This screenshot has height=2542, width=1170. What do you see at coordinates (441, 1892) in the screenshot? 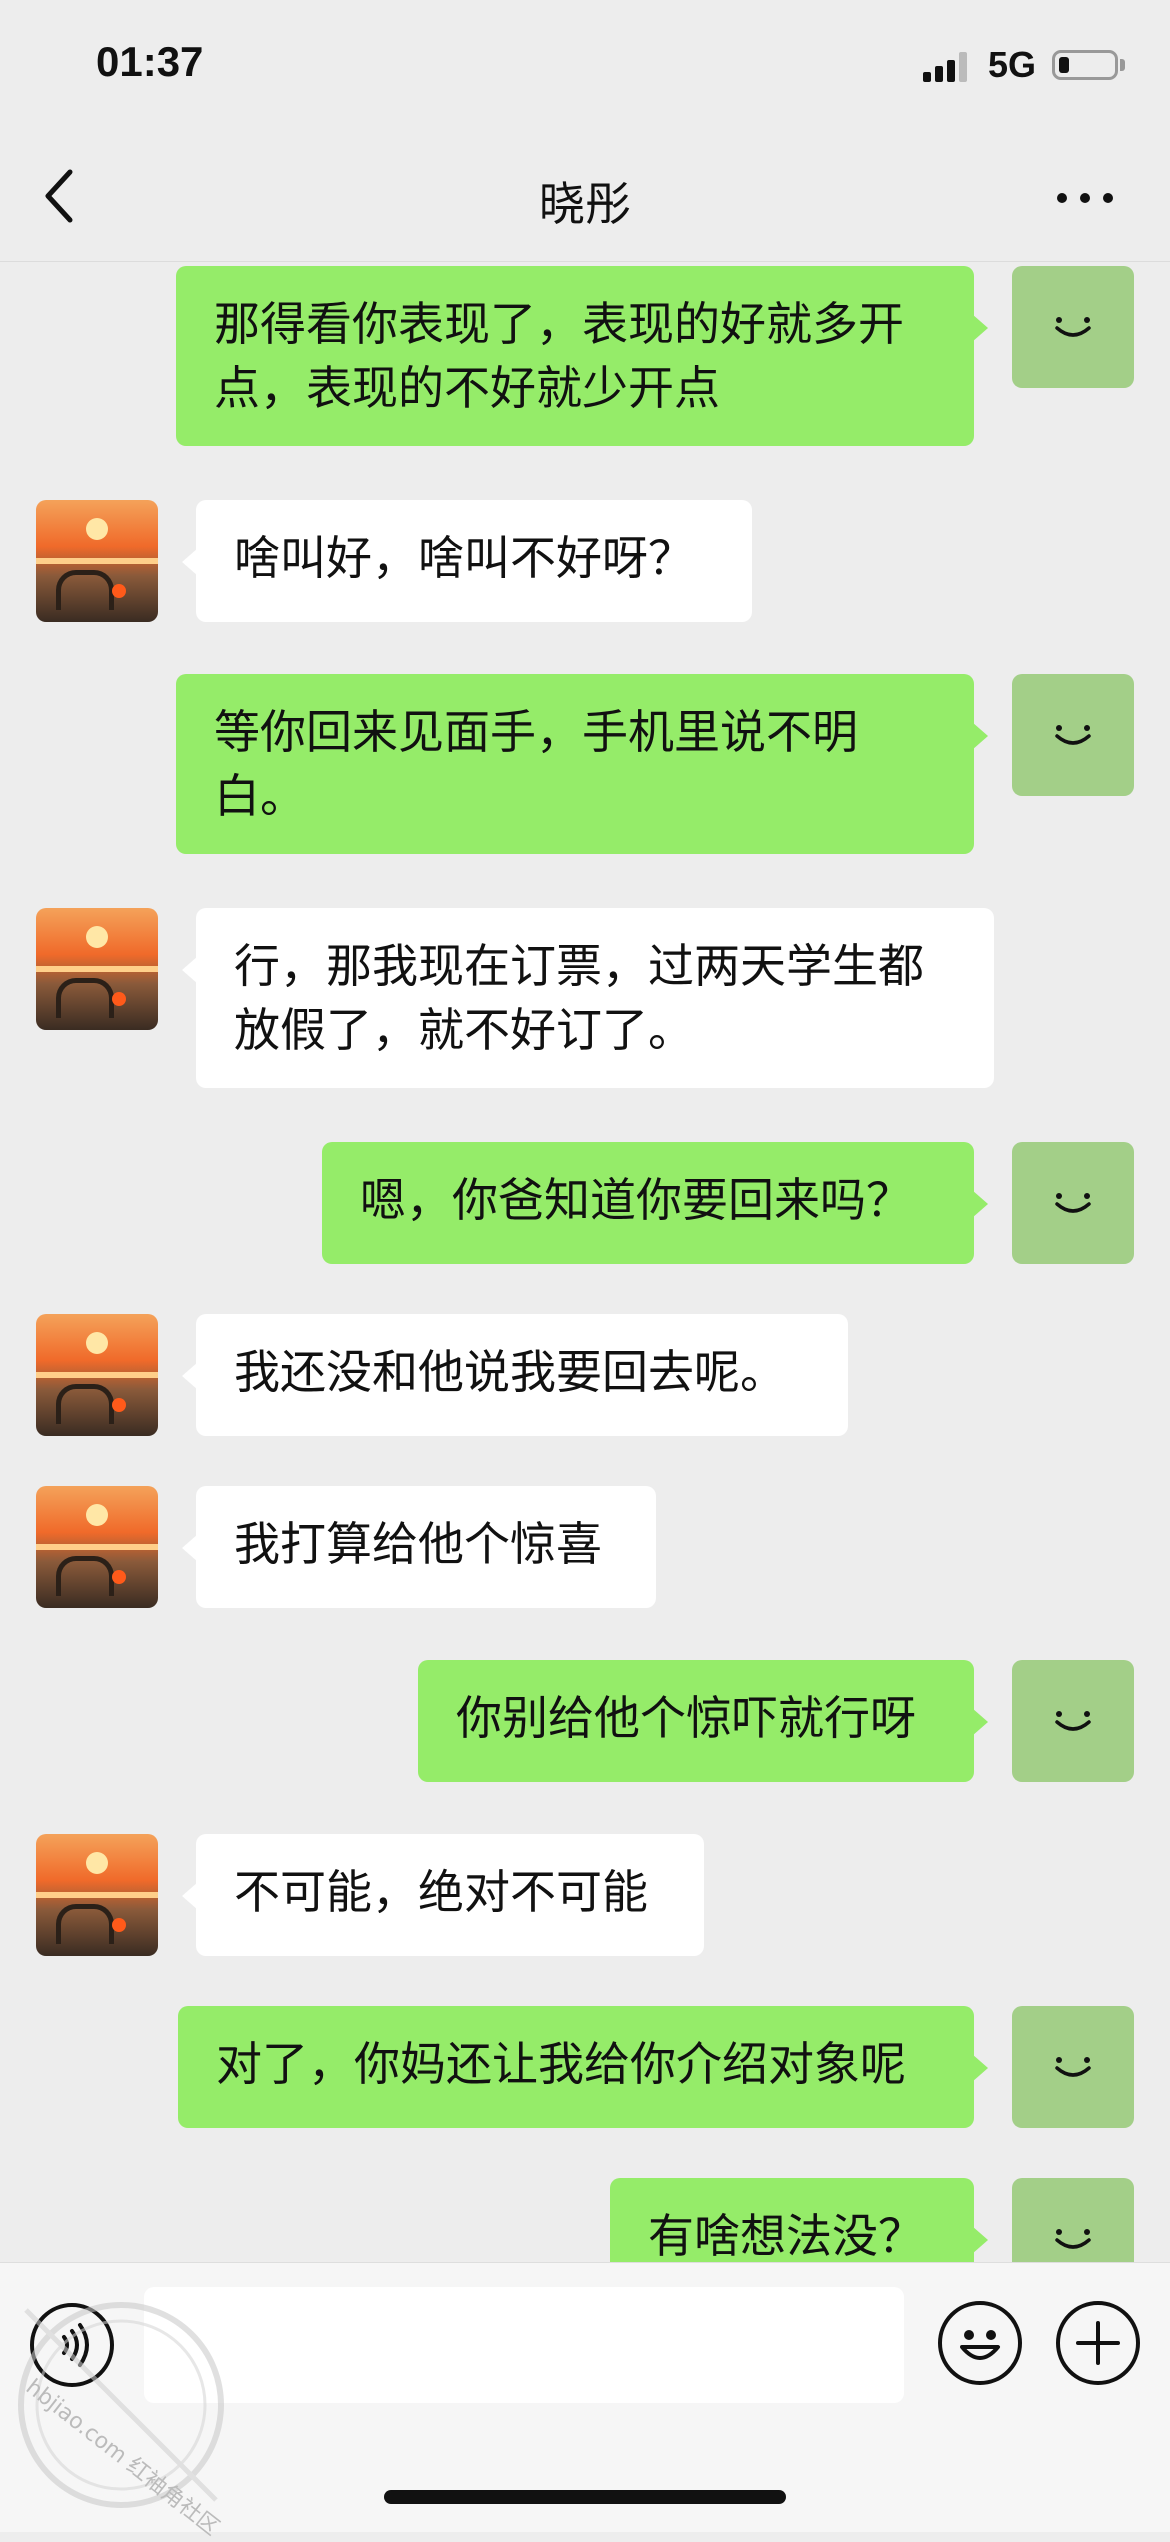
I see `message-line: 不可能，绝对不可能` at bounding box center [441, 1892].